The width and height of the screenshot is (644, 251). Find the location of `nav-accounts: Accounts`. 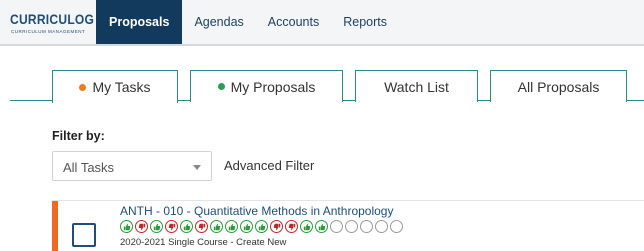

nav-accounts: Accounts is located at coordinates (293, 22).